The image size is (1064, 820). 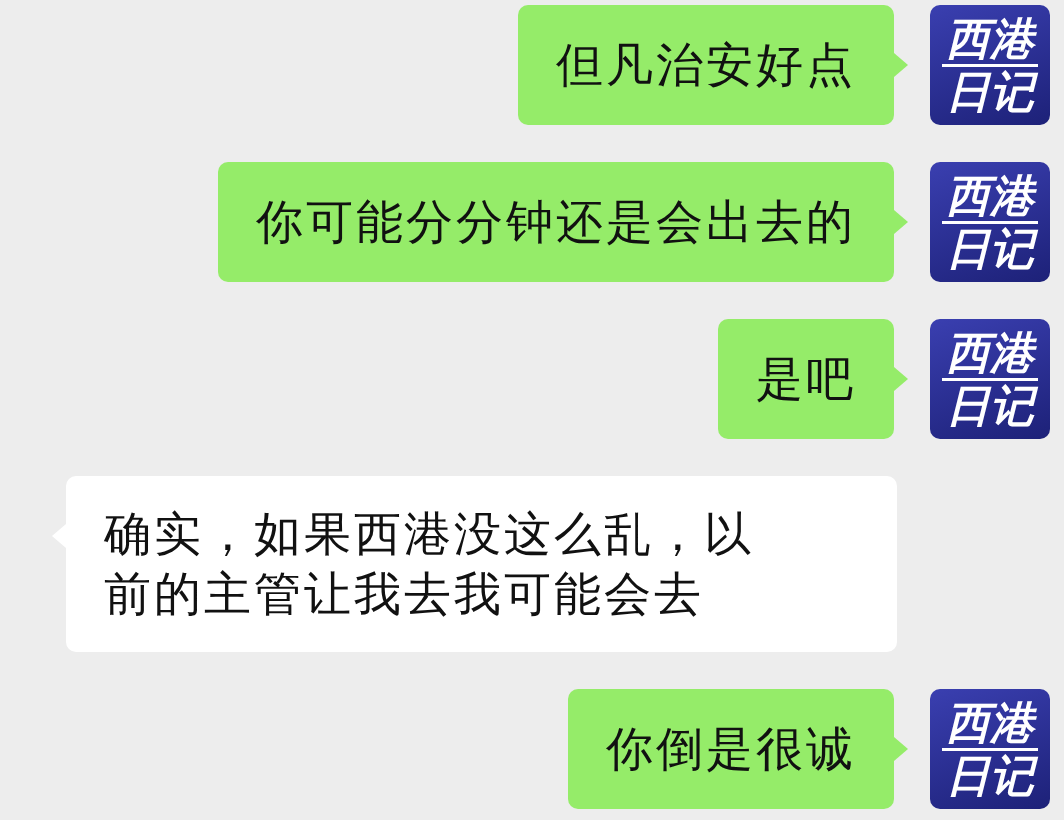 I want to click on message-bubble: 你倒是很诚, so click(x=731, y=749).